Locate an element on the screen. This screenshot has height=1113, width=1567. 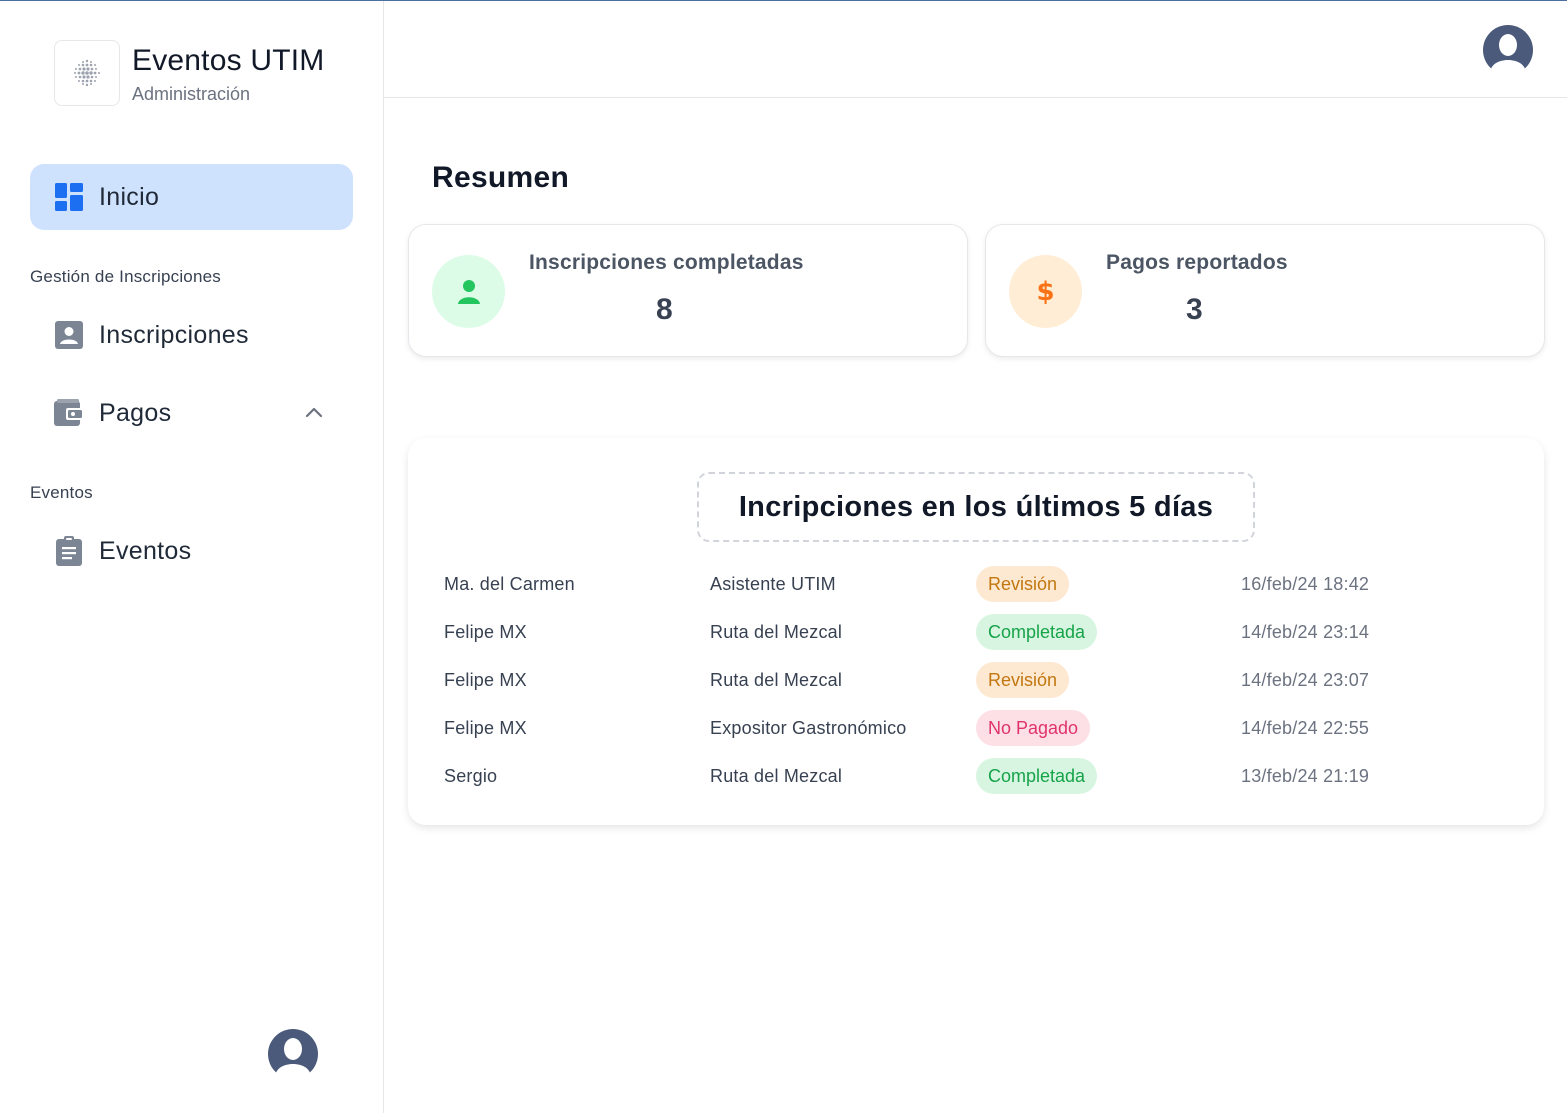
recent-title: Incripciones en los últimos 5 días is located at coordinates (976, 506).